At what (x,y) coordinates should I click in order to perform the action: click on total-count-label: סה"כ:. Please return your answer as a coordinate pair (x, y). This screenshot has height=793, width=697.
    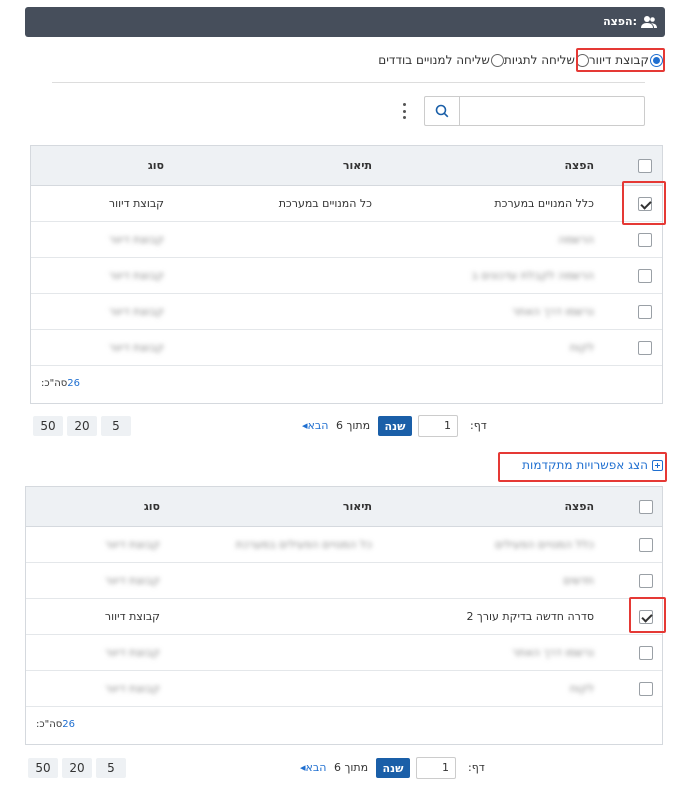
    Looking at the image, I should click on (49, 724).